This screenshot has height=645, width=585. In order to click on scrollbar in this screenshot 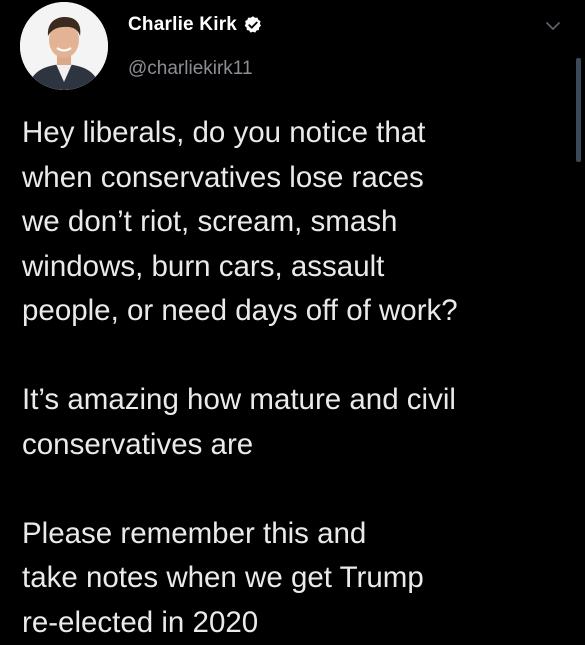, I will do `click(578, 110)`.